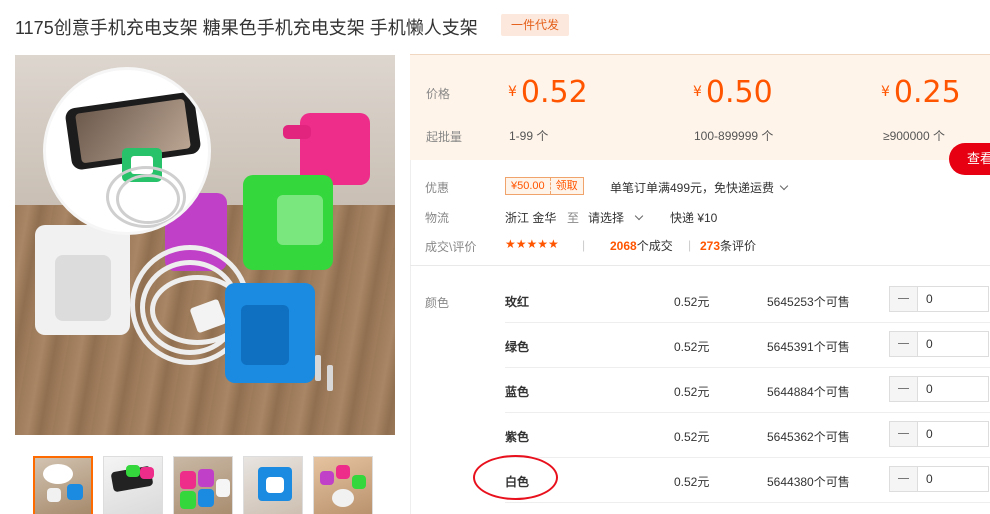  I want to click on dropship-badge: 一件代发, so click(535, 25).